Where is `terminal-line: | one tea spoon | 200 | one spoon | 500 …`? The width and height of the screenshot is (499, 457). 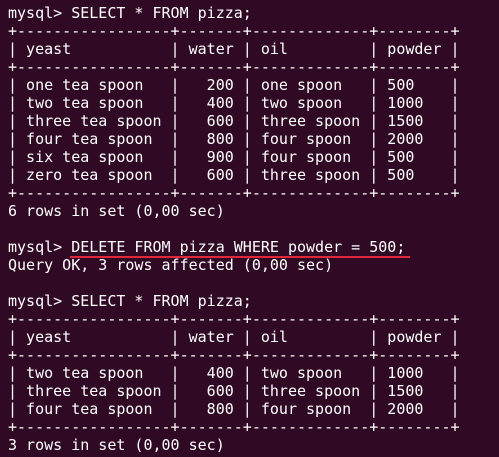
terminal-line: | one tea spoon | 200 | one spoon | 500 … is located at coordinates (234, 85).